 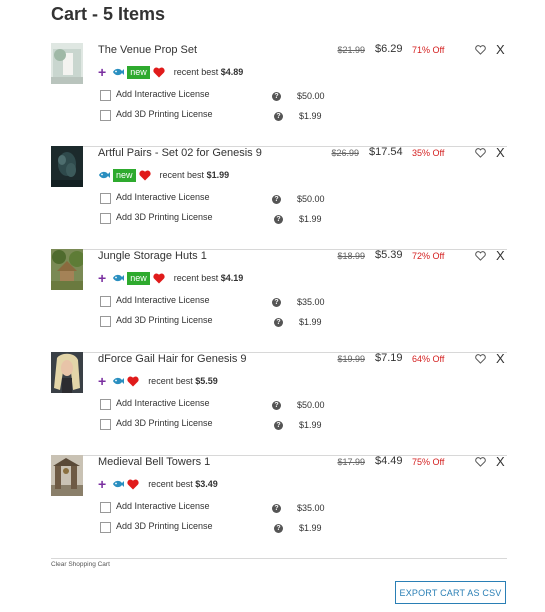 What do you see at coordinates (183, 484) in the screenshot?
I see `recent-best: recent best $3.49` at bounding box center [183, 484].